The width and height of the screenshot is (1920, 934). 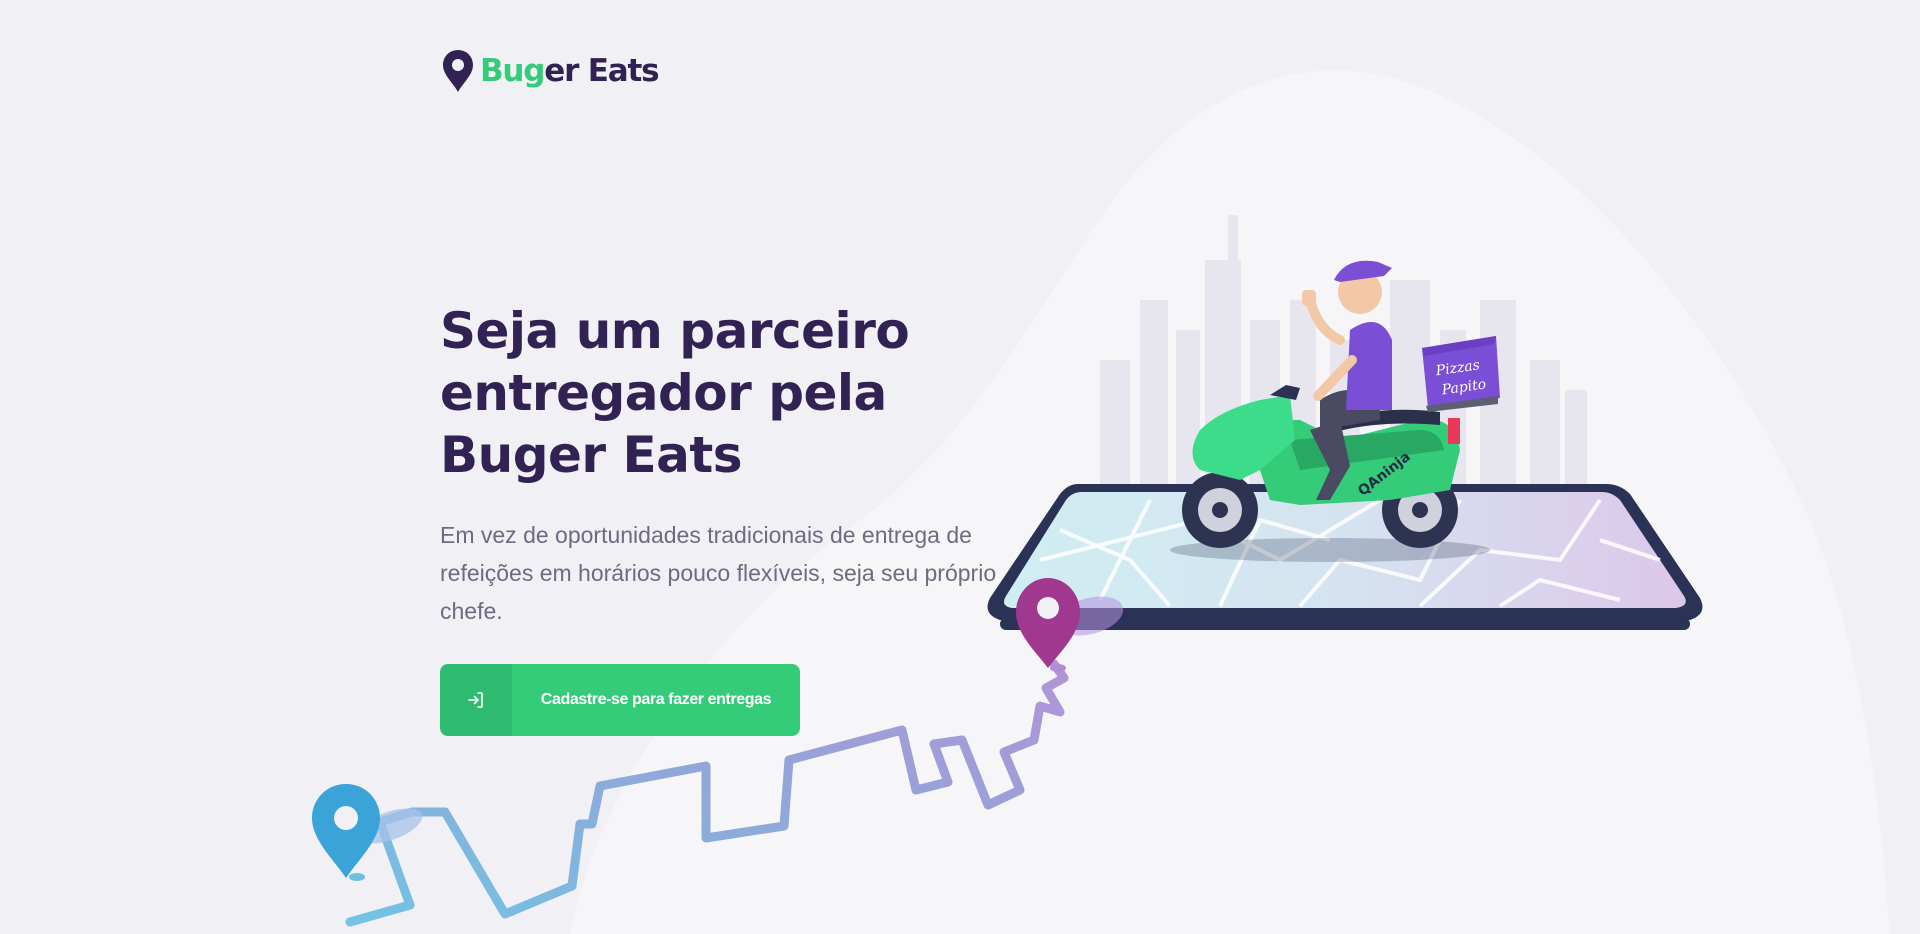 What do you see at coordinates (656, 699) in the screenshot?
I see `cta-label: Cadastre-se para fazer entregas` at bounding box center [656, 699].